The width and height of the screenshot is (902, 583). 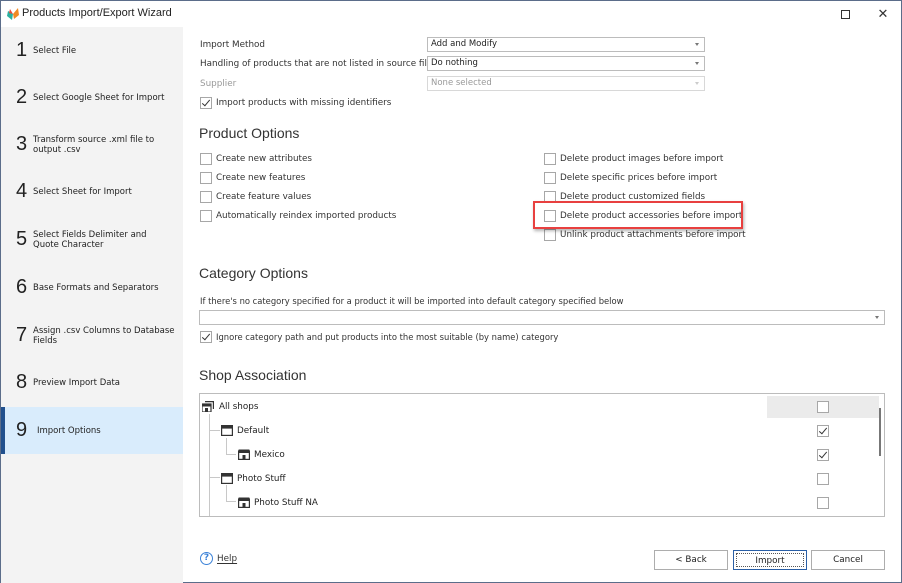 What do you see at coordinates (13, 14) in the screenshot?
I see `app-logo-icon` at bounding box center [13, 14].